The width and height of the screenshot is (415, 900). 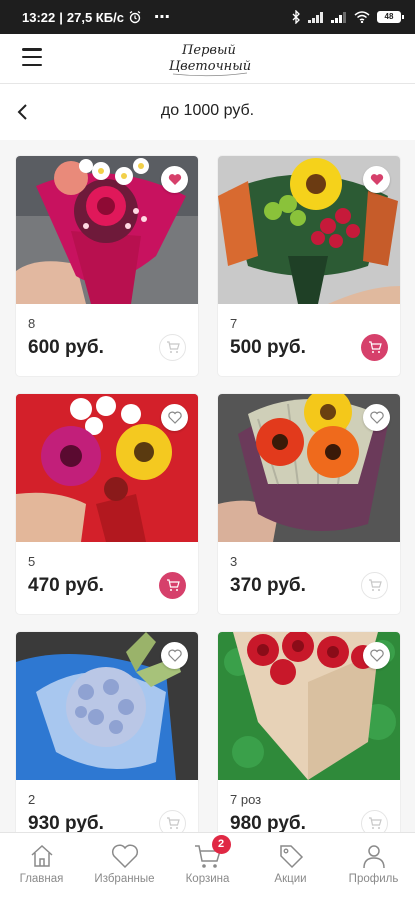 What do you see at coordinates (347, 17) in the screenshot?
I see `status-right: 48` at bounding box center [347, 17].